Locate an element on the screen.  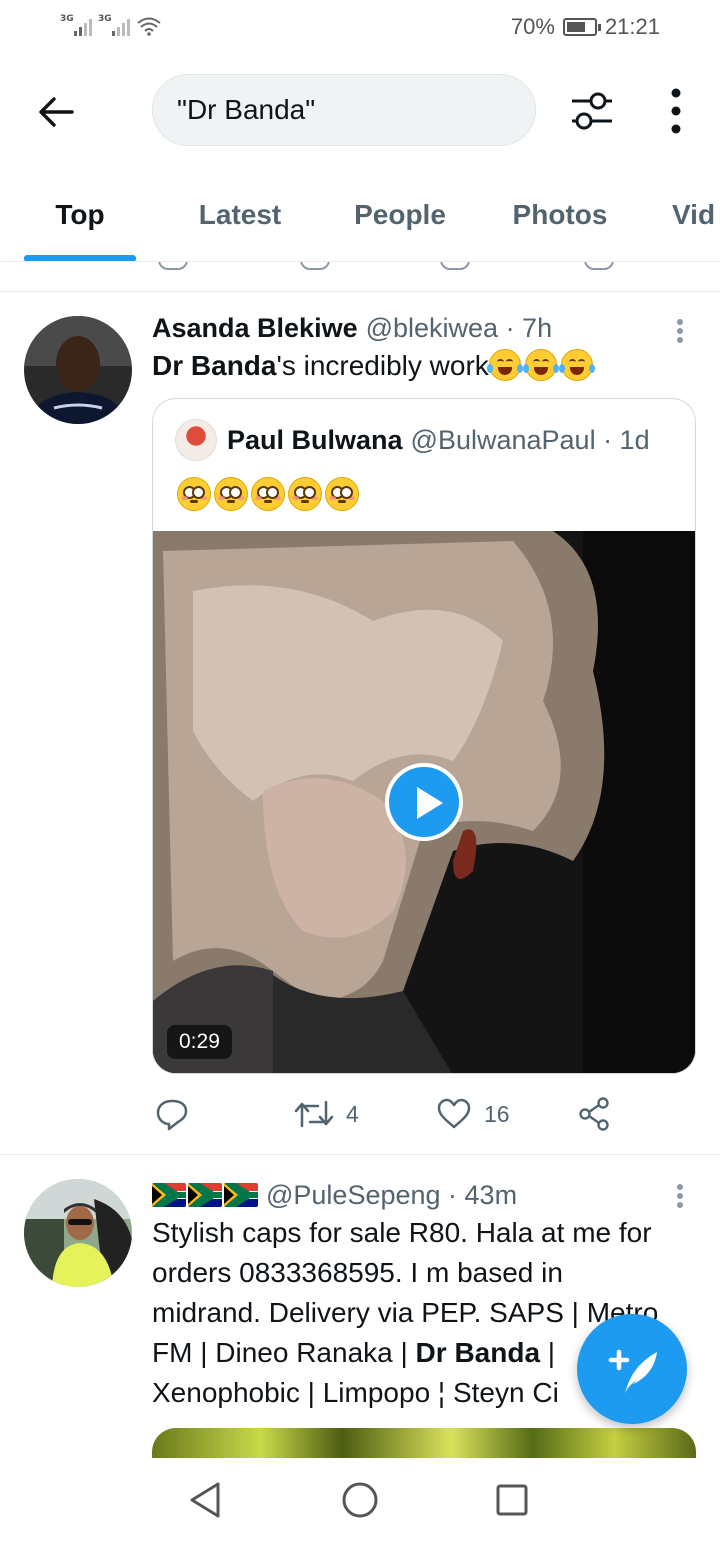
author-handle-time: @blekiwea · 7h is located at coordinates (459, 328).